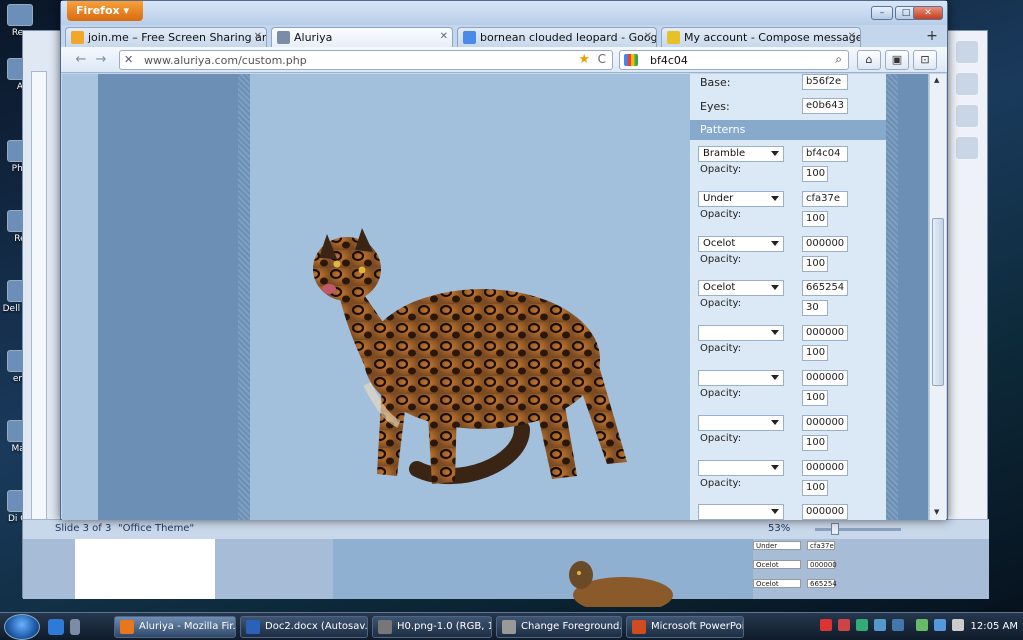  What do you see at coordinates (966, 148) in the screenshot?
I see `stamp-icon` at bounding box center [966, 148].